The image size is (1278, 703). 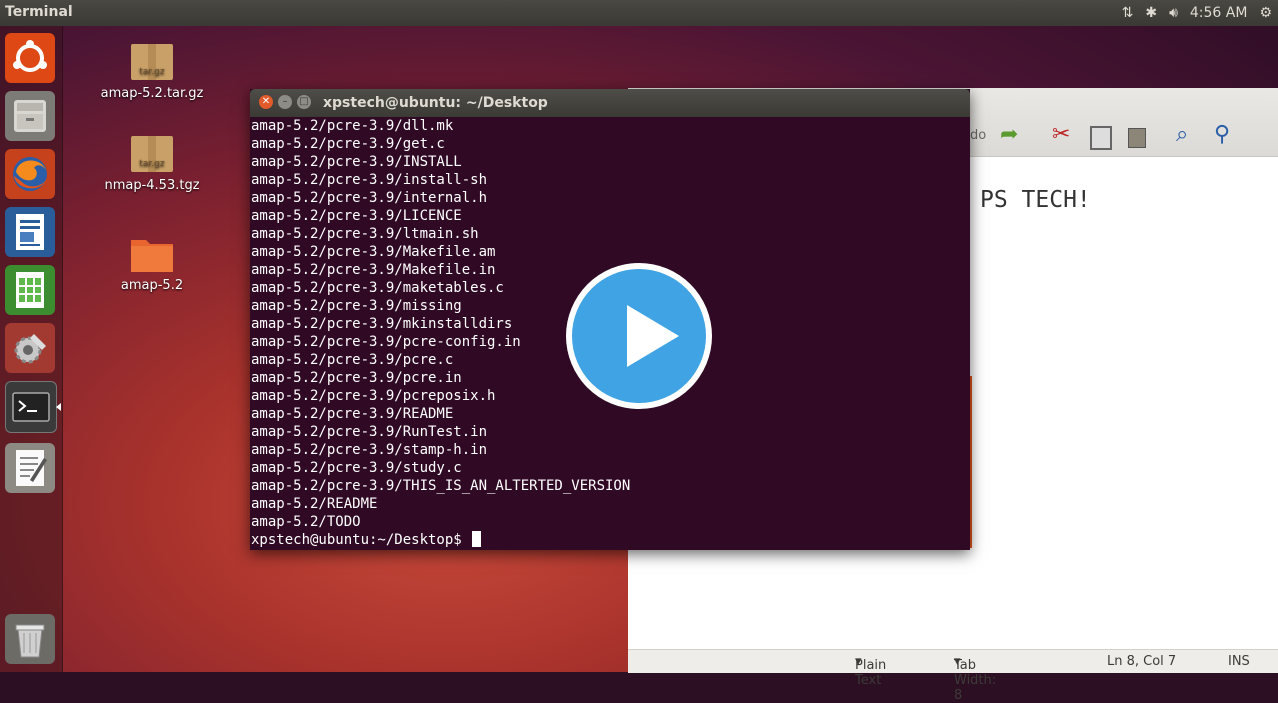 I want to click on terminal-cursor, so click(x=477, y=539).